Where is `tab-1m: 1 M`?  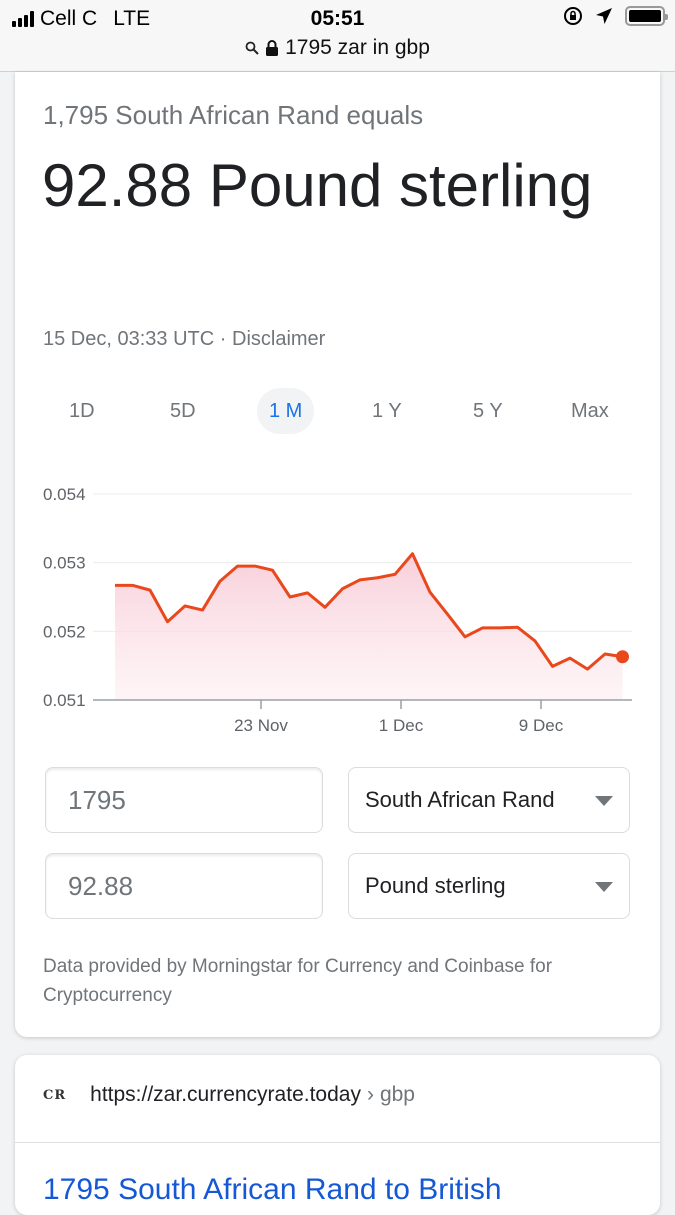
tab-1m: 1 M is located at coordinates (286, 411).